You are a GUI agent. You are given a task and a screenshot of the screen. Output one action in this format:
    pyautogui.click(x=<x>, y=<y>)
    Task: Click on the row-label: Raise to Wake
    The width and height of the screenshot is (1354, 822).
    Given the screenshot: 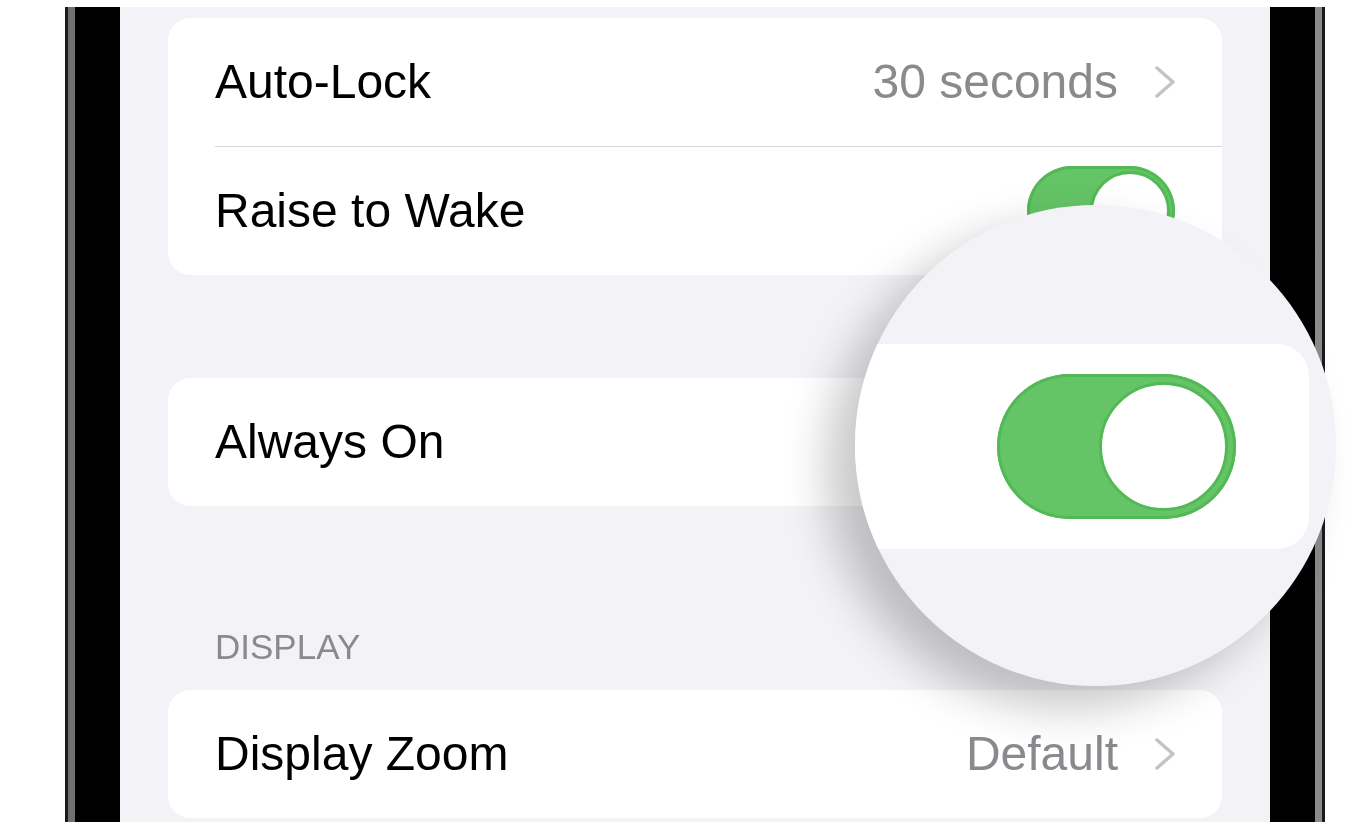 What is the action you would take?
    pyautogui.click(x=370, y=211)
    